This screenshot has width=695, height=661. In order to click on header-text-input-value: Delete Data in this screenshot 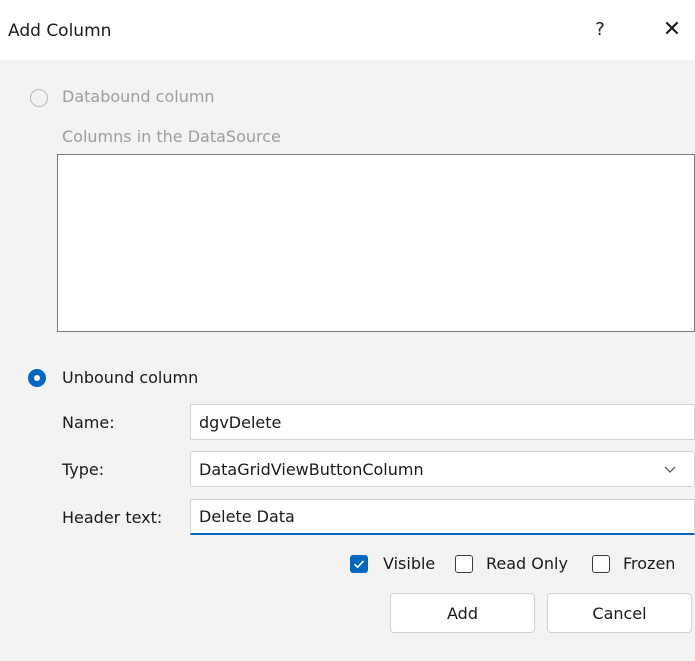, I will do `click(247, 516)`.